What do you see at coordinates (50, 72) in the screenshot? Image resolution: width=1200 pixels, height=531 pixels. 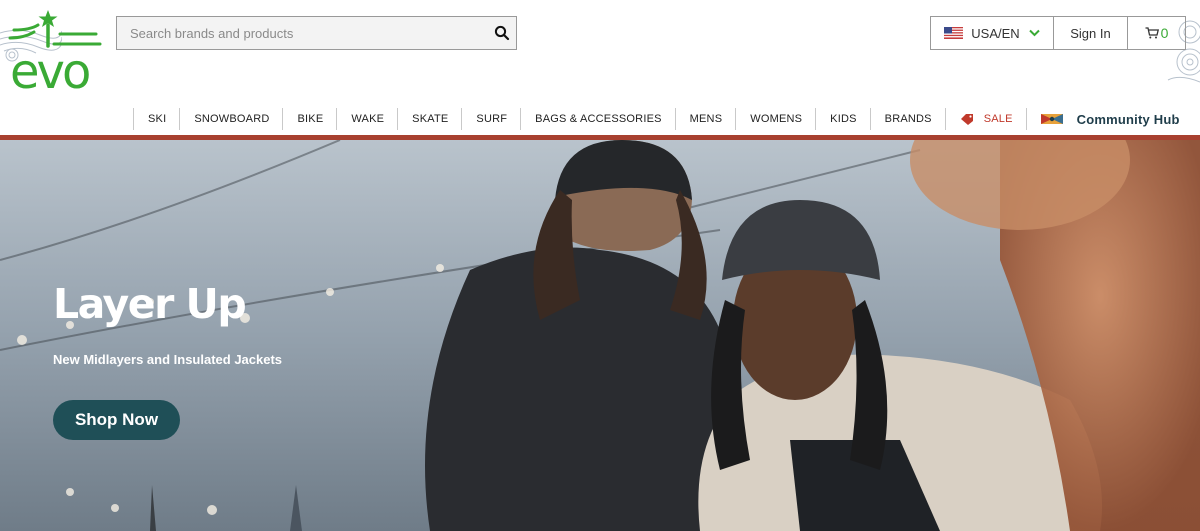 I see `logo-wordmark: evo` at bounding box center [50, 72].